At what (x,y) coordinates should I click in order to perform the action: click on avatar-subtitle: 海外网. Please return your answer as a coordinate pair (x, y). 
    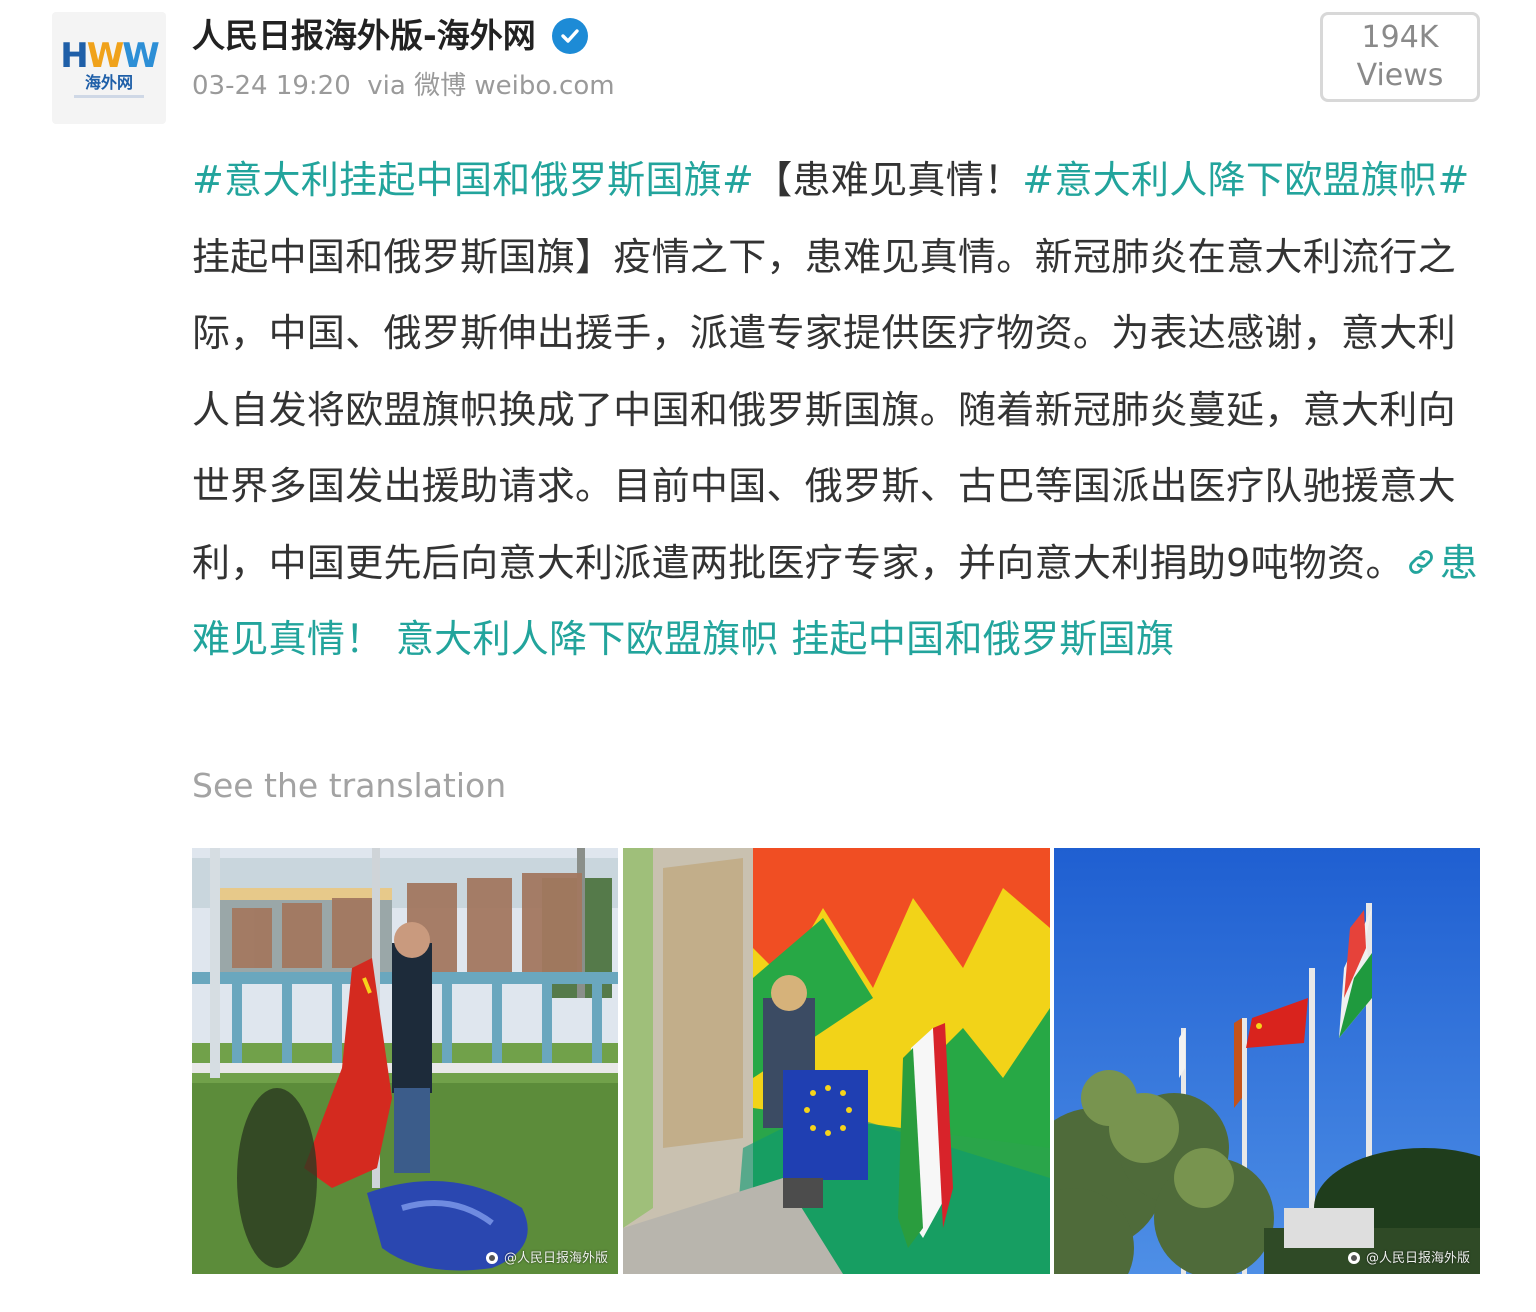
    Looking at the image, I should click on (108, 82).